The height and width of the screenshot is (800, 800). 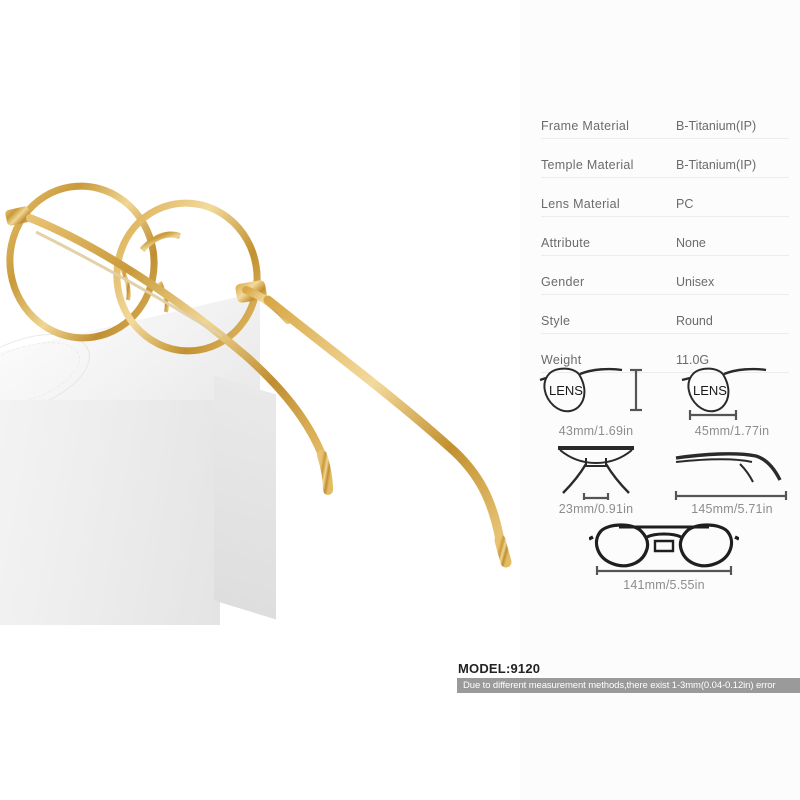 I want to click on table-row: Frame Material B-Titanium(IP), so click(x=665, y=119).